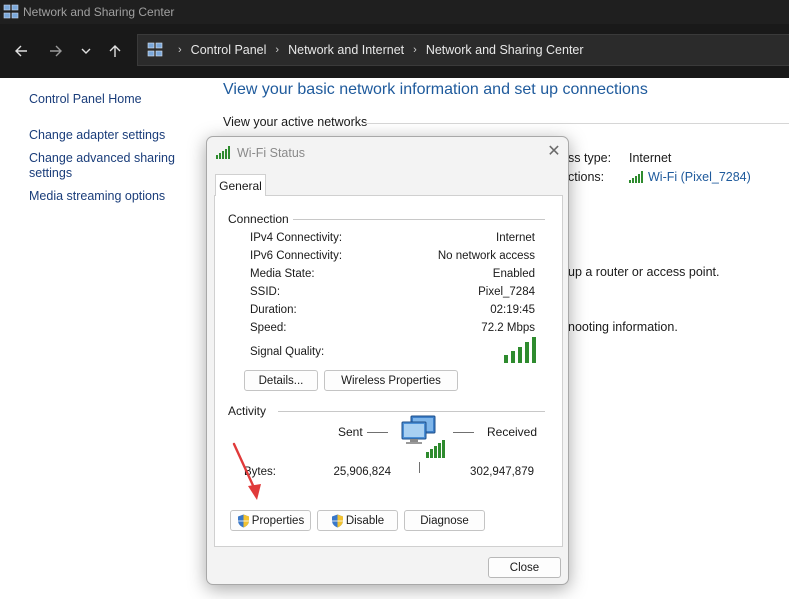 This screenshot has height=599, width=789. What do you see at coordinates (296, 238) in the screenshot?
I see `ipv4-label: IPv4 Connectivity:` at bounding box center [296, 238].